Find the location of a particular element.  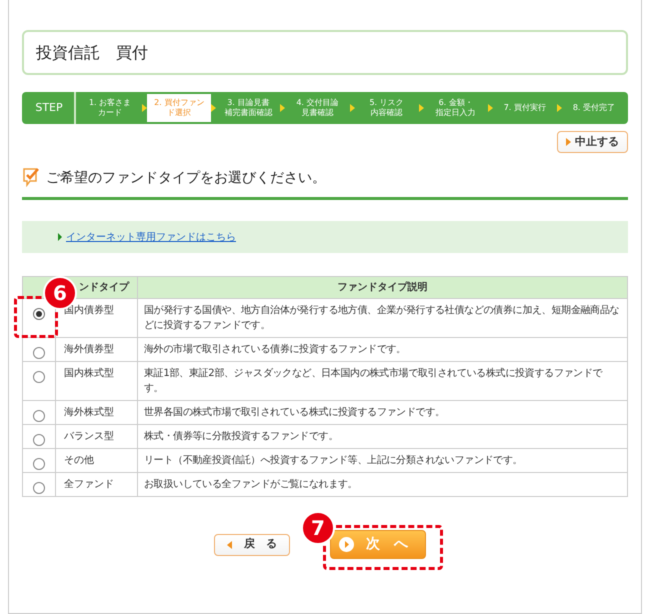

table-cell: 世界各国の株式市場で取引されている株式に投資するファンドです。 is located at coordinates (383, 412).